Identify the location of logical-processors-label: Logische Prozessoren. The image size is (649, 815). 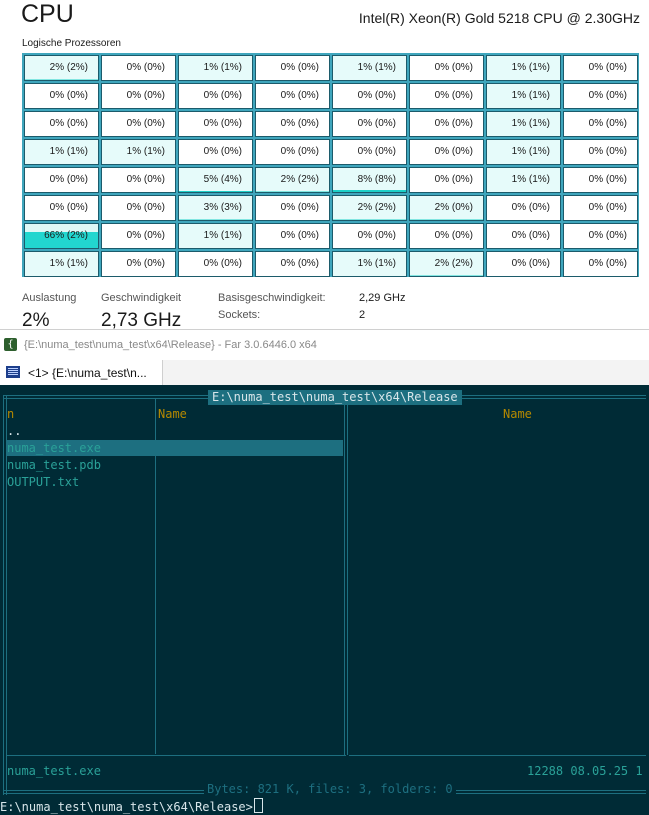
(71, 43).